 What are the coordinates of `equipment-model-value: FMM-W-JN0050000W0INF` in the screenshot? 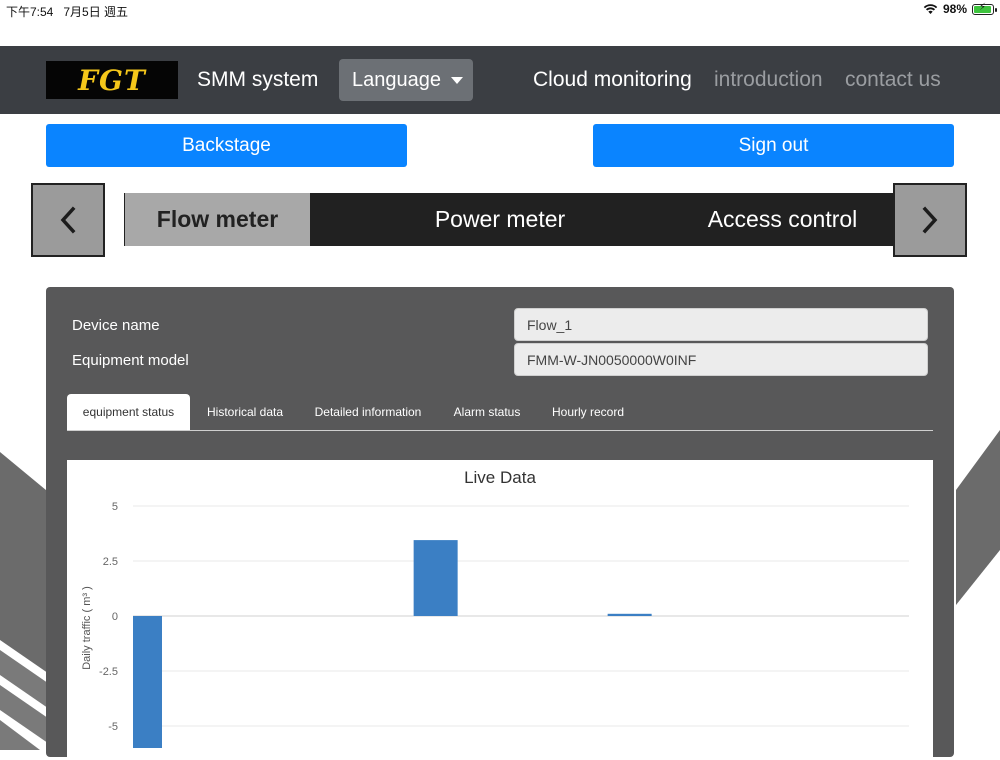 It's located at (612, 359).